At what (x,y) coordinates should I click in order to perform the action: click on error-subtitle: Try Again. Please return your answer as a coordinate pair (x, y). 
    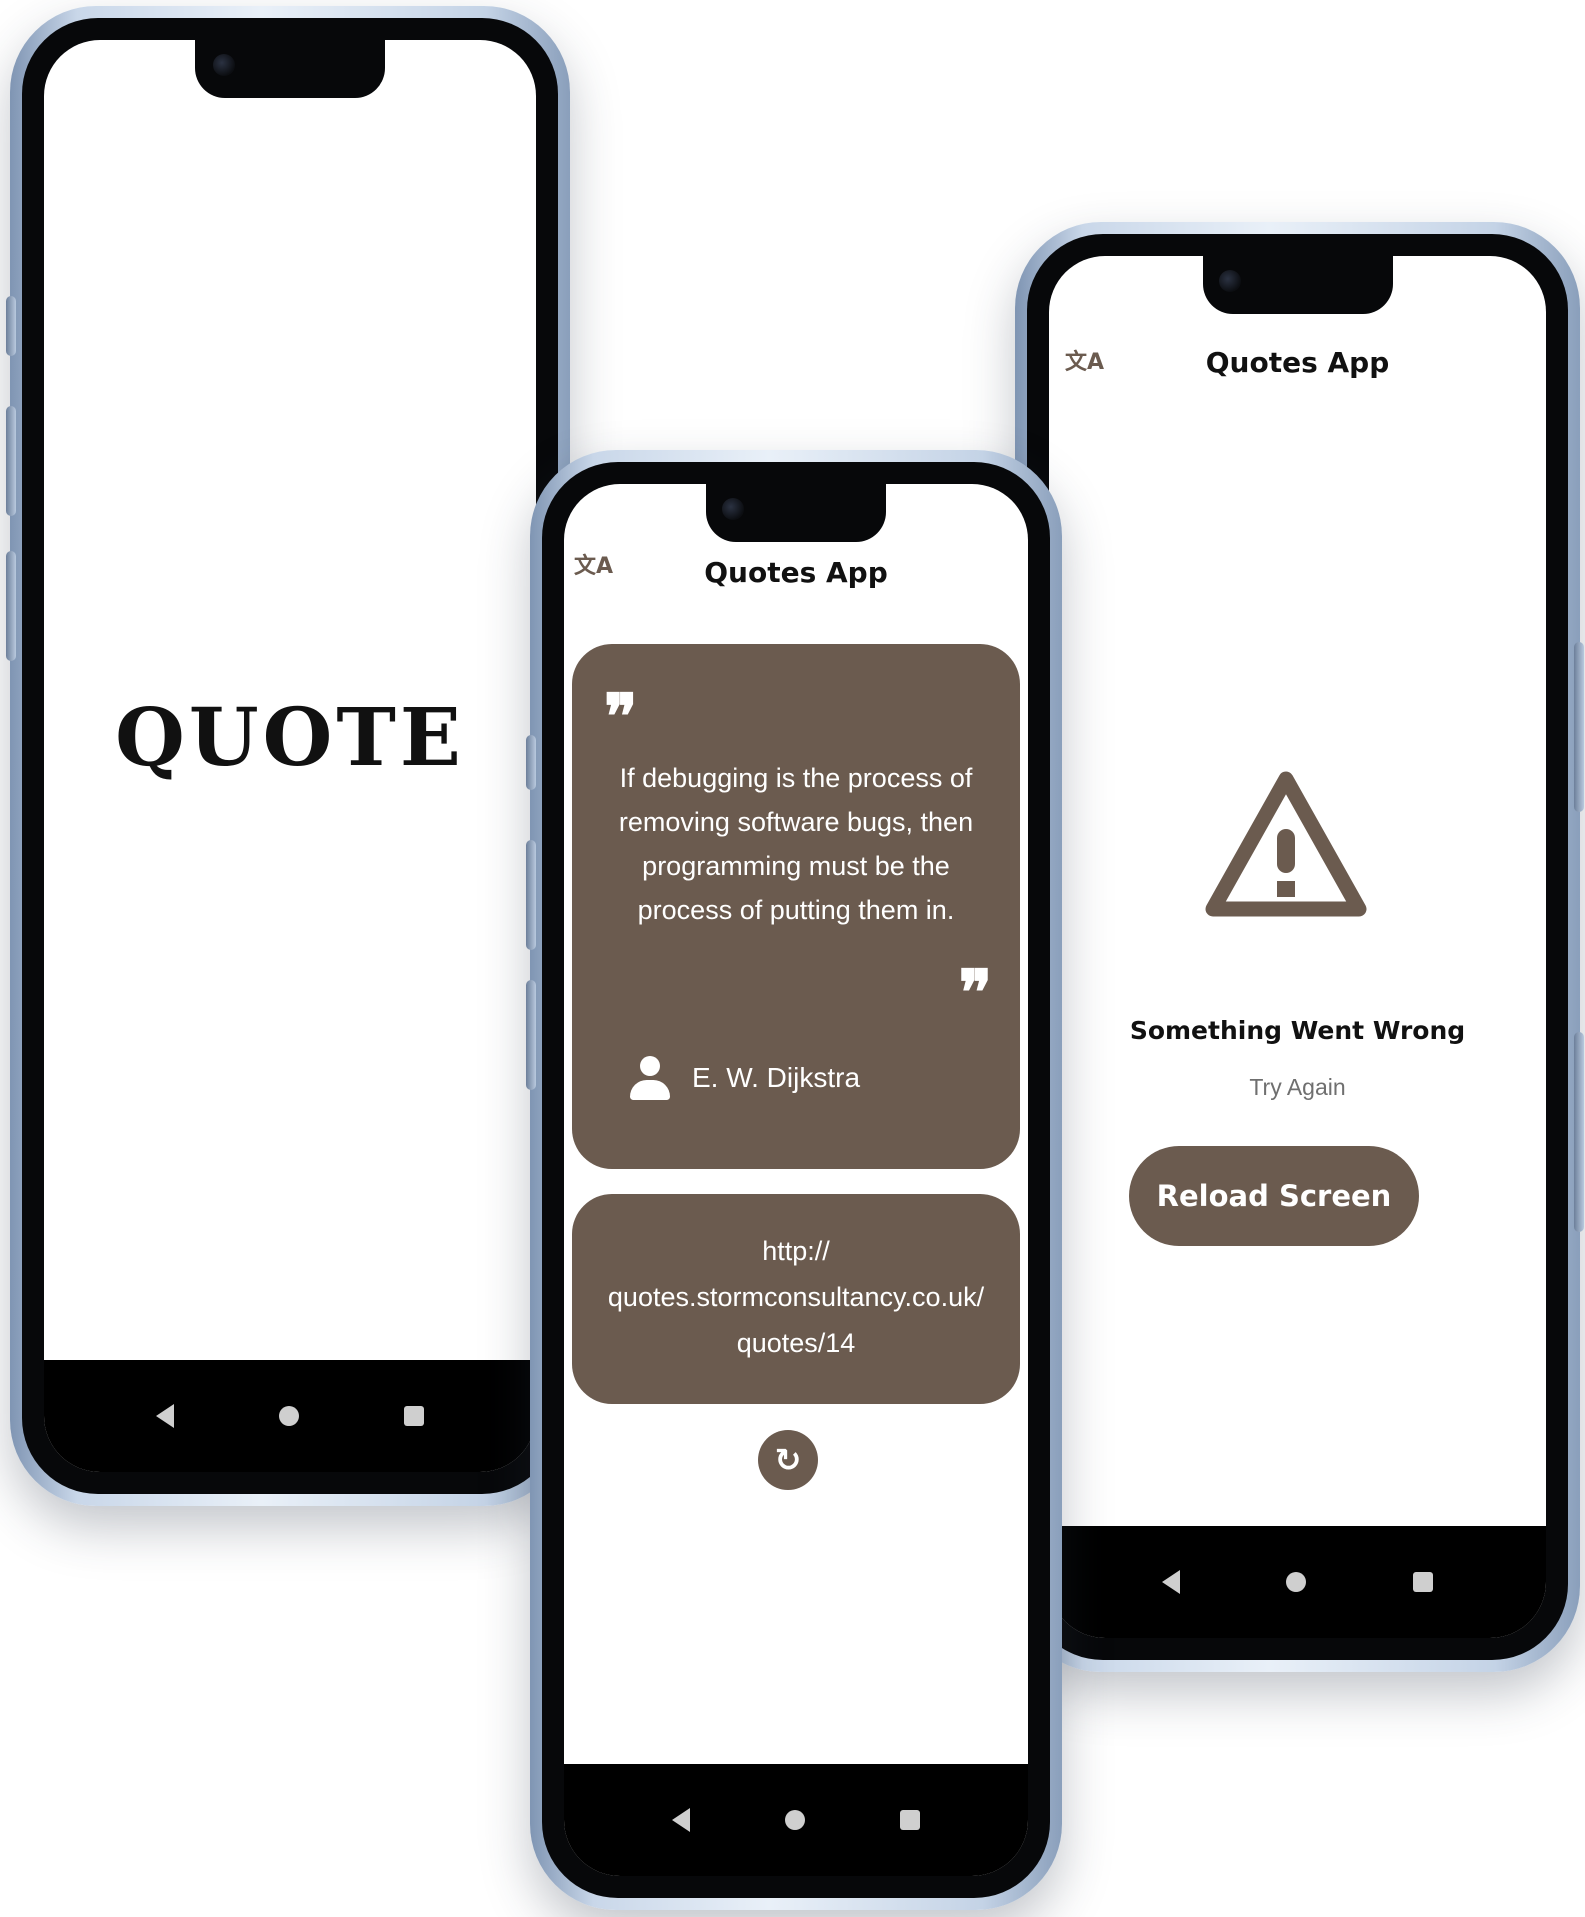
    Looking at the image, I should click on (1297, 1087).